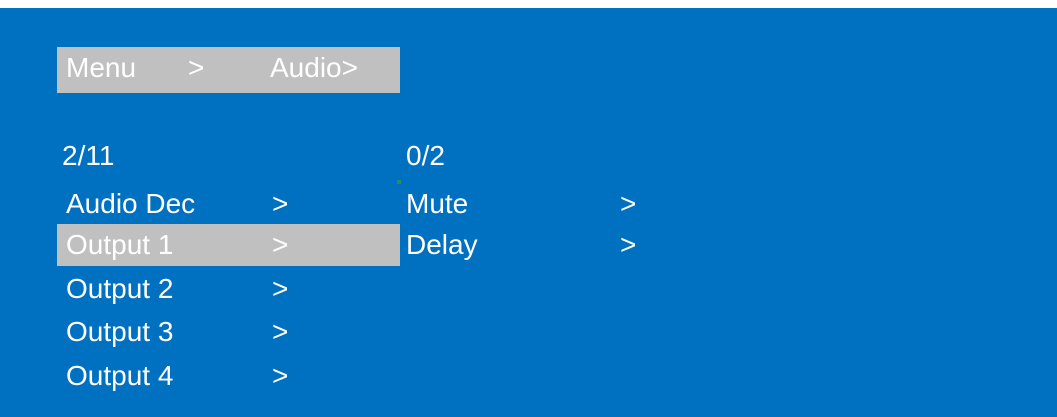 The height and width of the screenshot is (417, 1057). I want to click on list-item-label: Mute, so click(437, 203).